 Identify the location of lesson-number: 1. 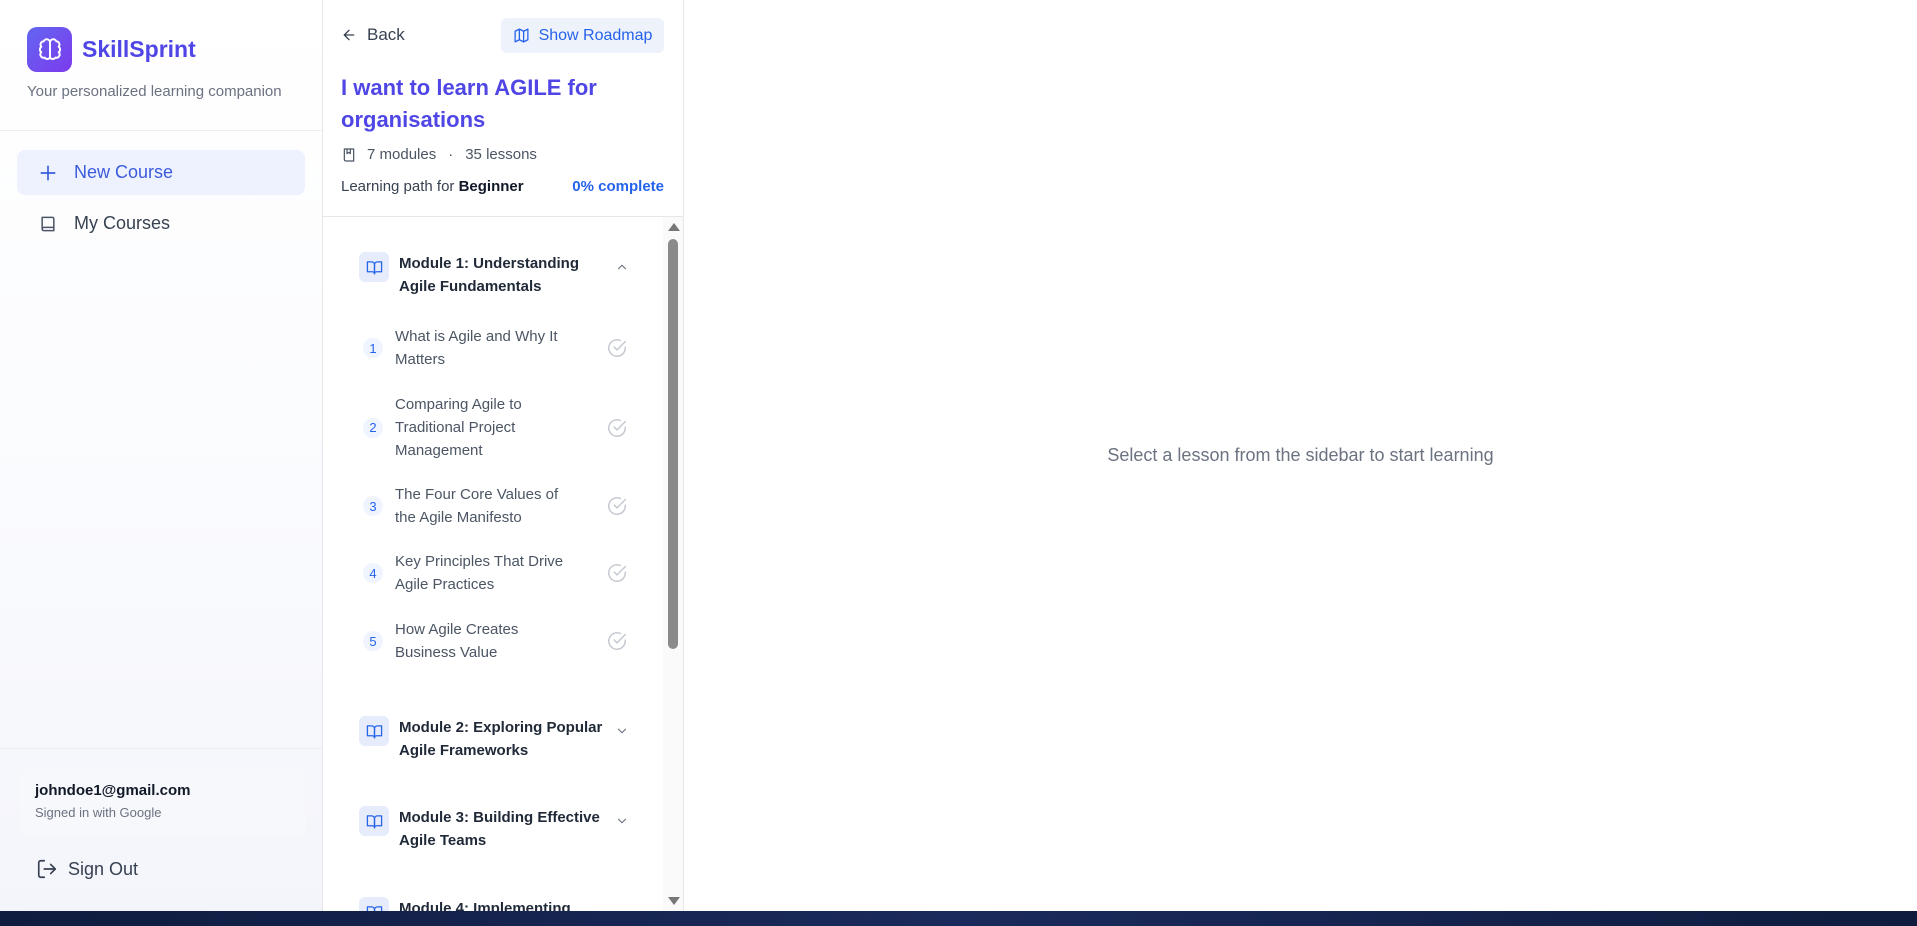
(373, 348).